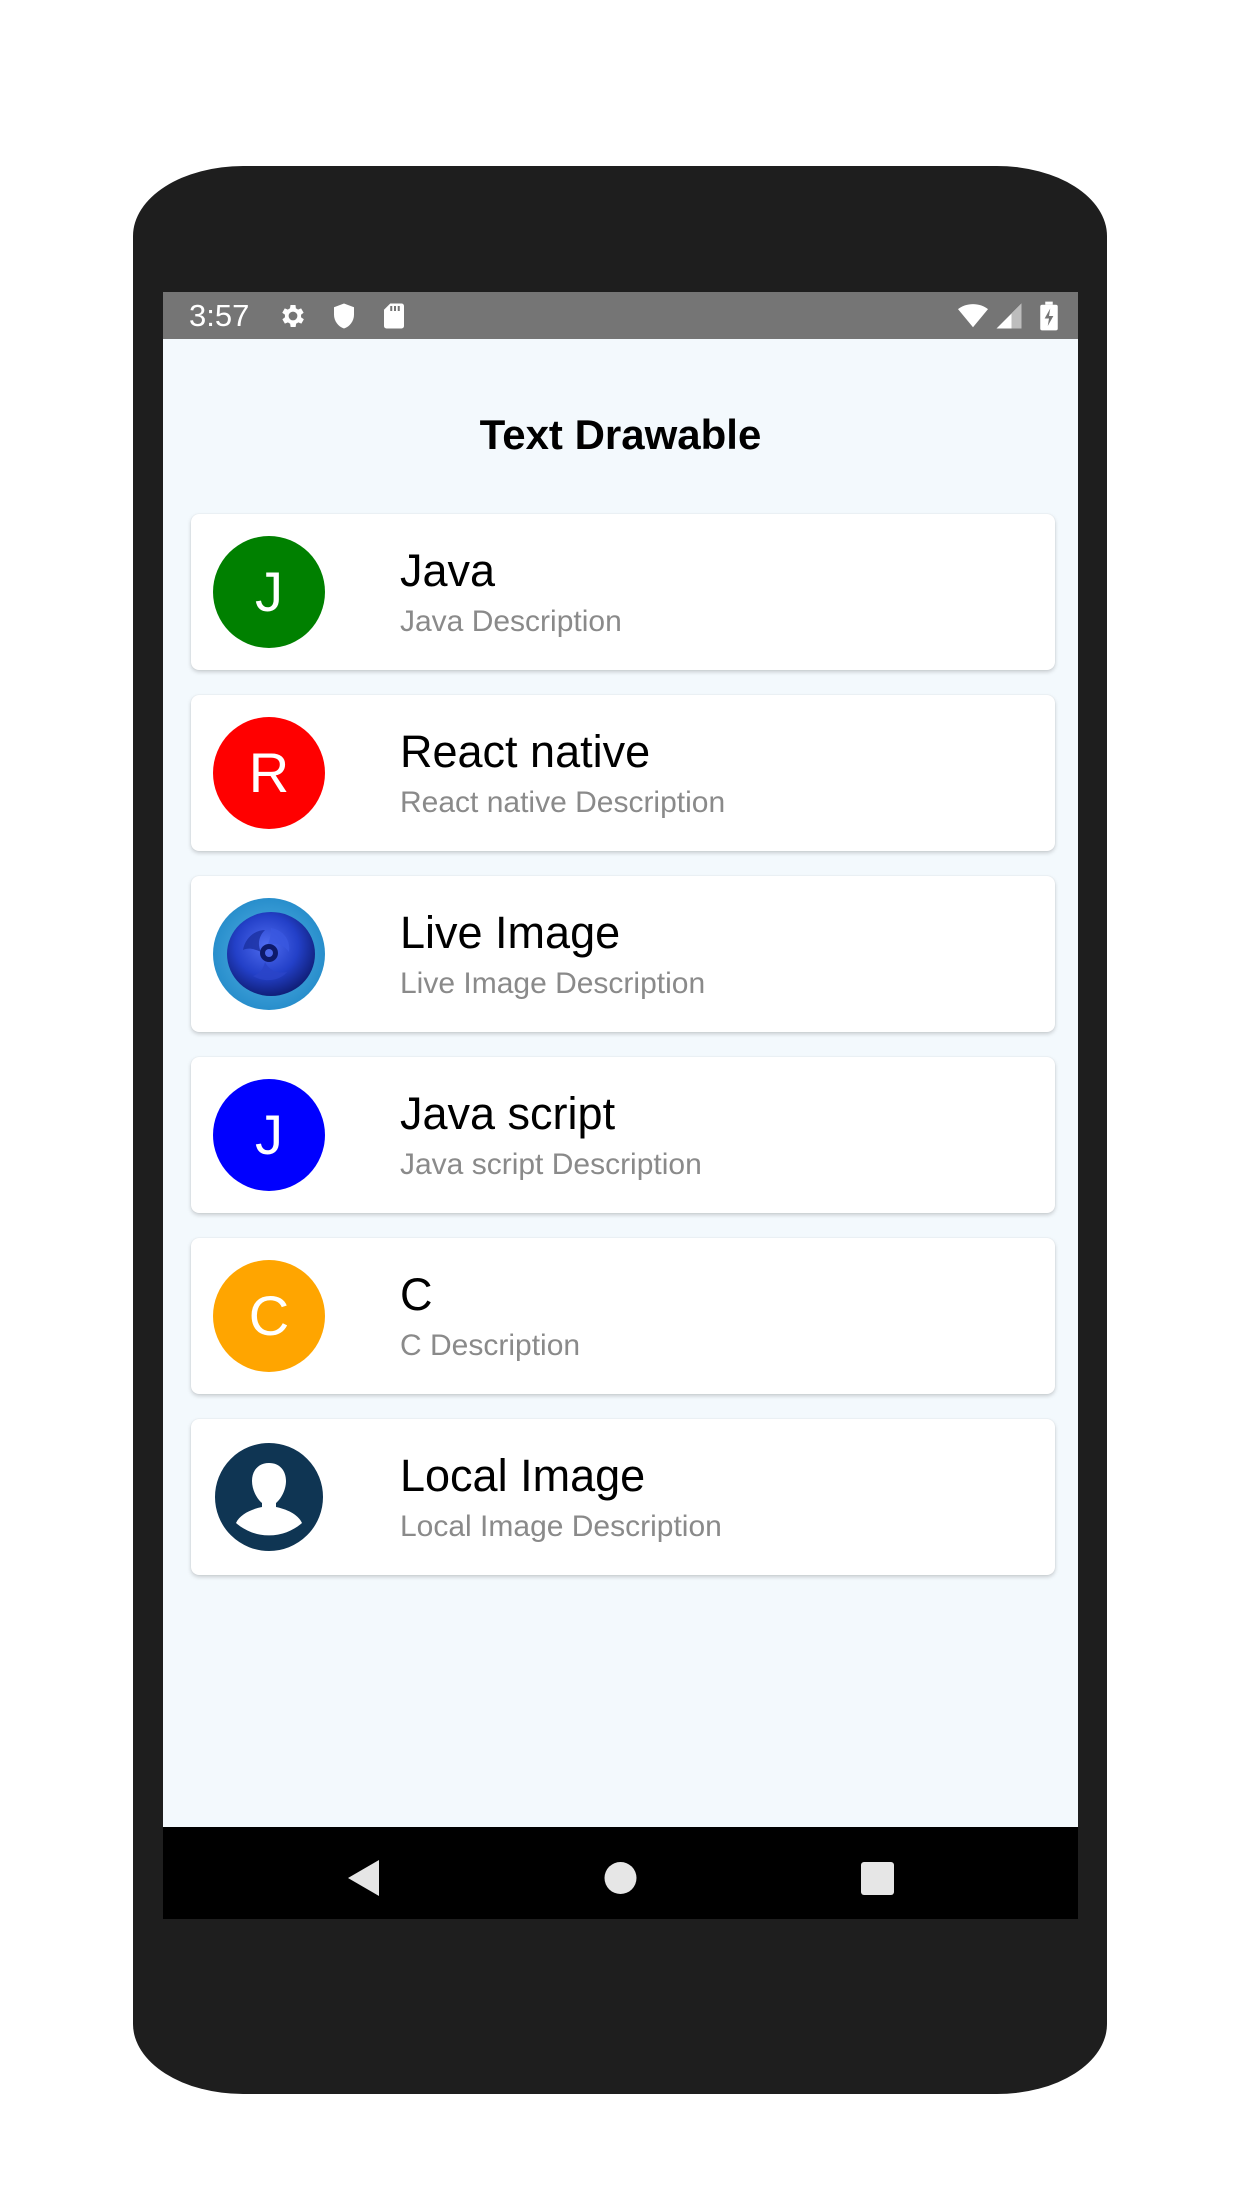  Describe the element at coordinates (508, 1113) in the screenshot. I see `item-title: Java script` at that location.